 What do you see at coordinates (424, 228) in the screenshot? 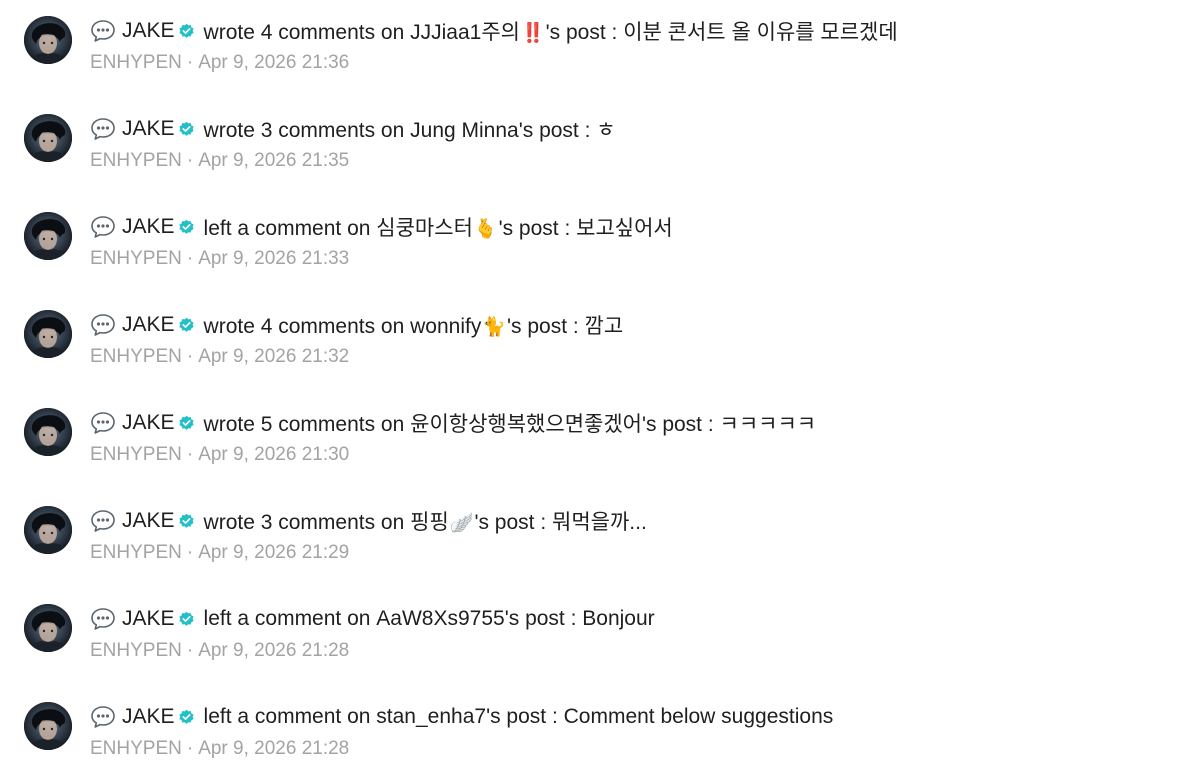
I see `post-author-link: 심쿵마스터` at bounding box center [424, 228].